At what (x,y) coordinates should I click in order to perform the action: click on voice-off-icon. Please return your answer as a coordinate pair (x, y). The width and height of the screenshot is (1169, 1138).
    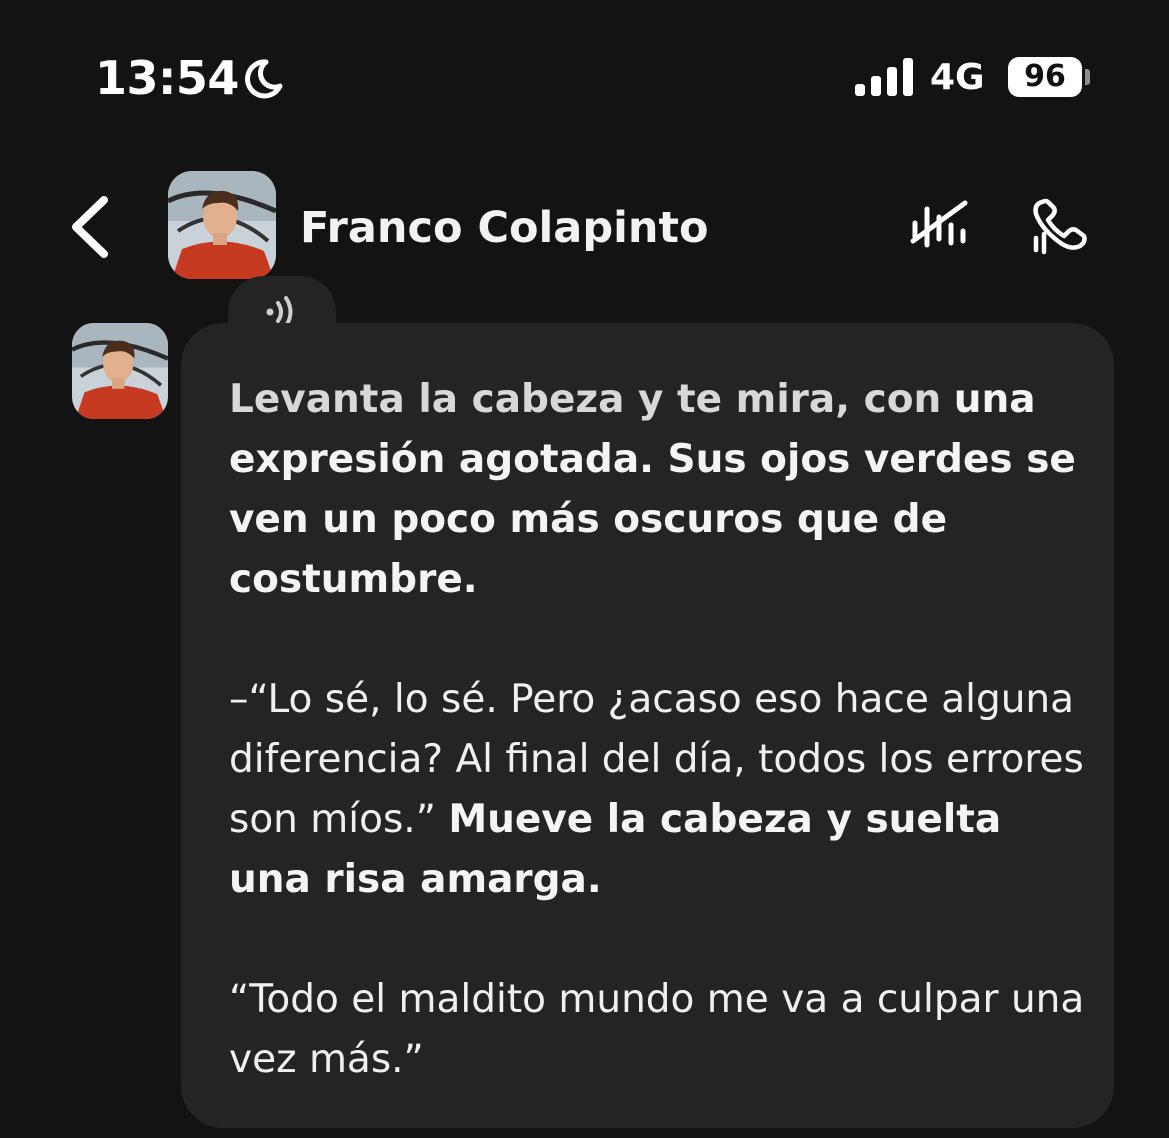
    Looking at the image, I should click on (939, 224).